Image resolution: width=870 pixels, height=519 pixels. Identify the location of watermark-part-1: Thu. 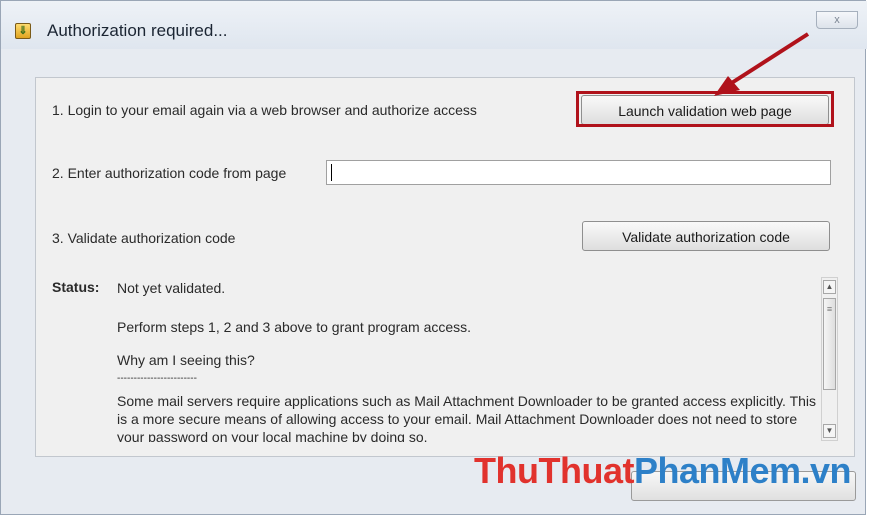
(506, 470).